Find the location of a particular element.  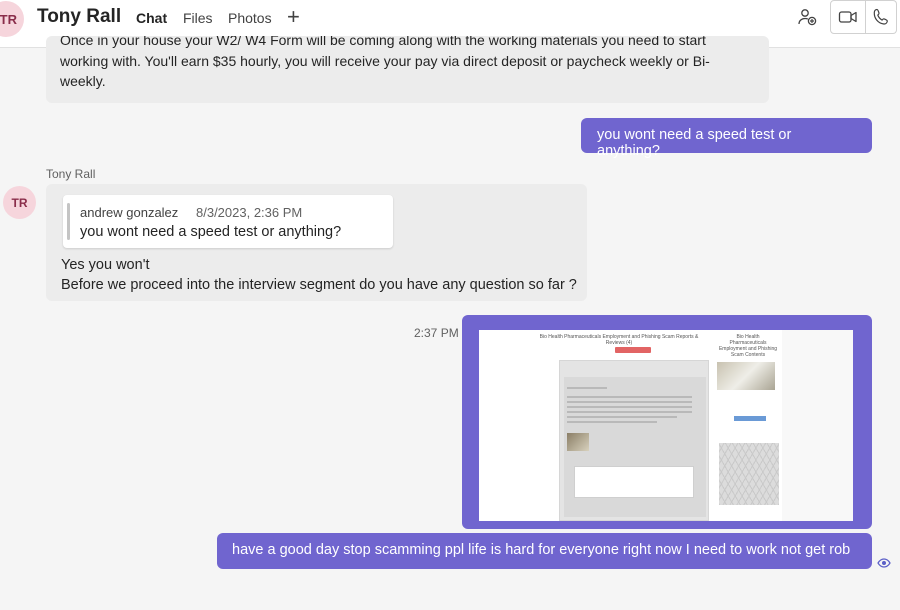

screenshot-blue-button is located at coordinates (750, 418).